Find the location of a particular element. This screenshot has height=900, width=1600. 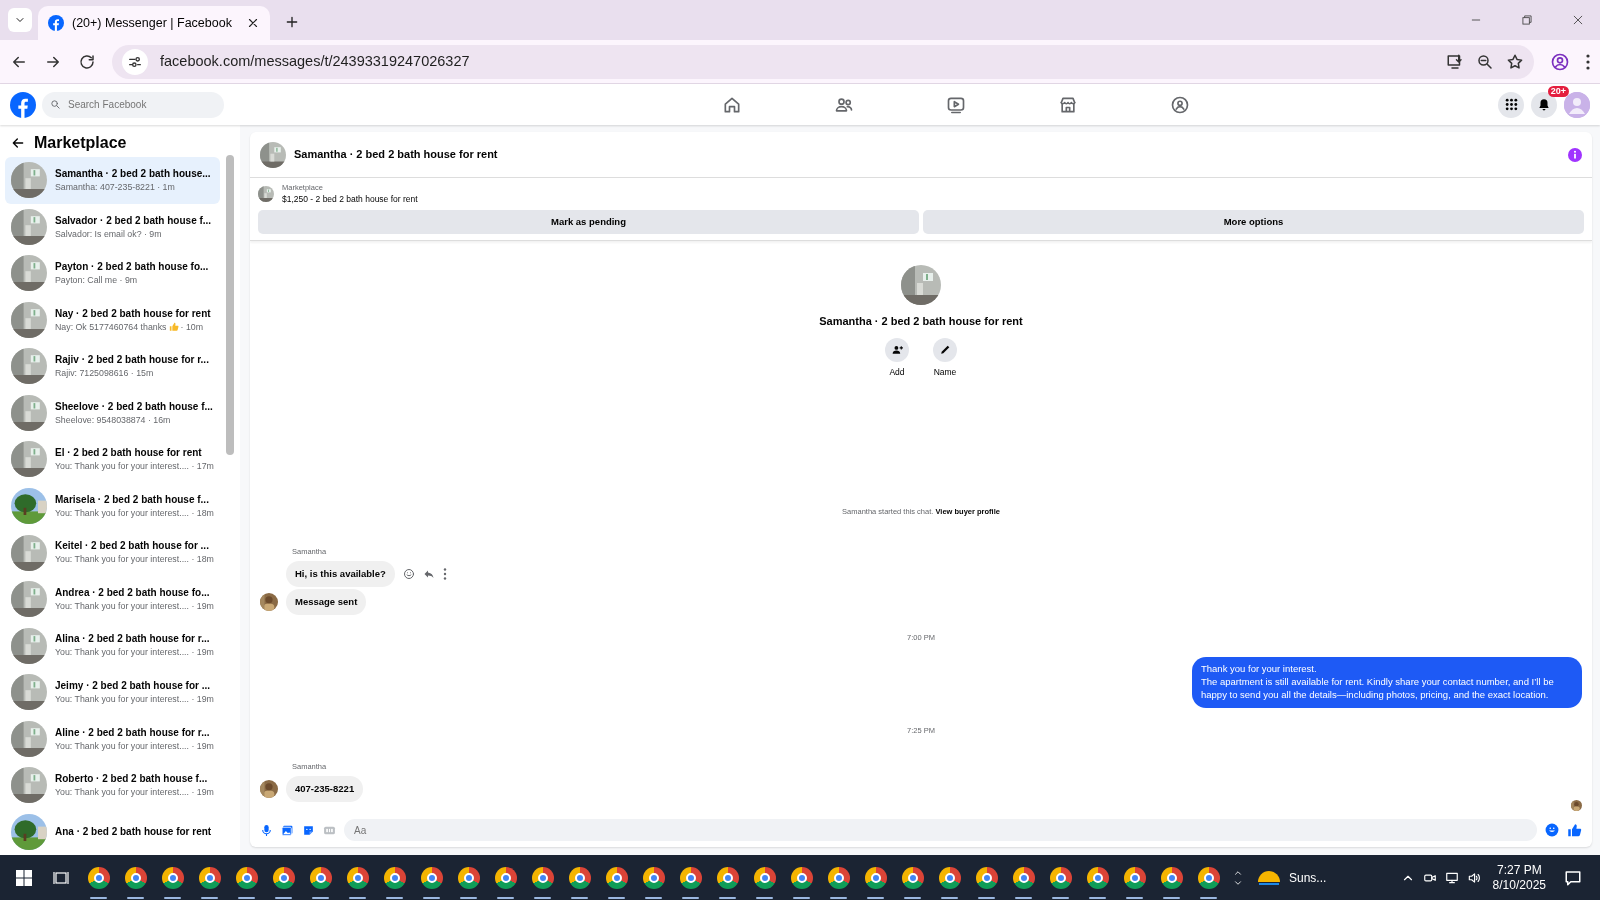

notification-count: 20+ is located at coordinates (1558, 91).